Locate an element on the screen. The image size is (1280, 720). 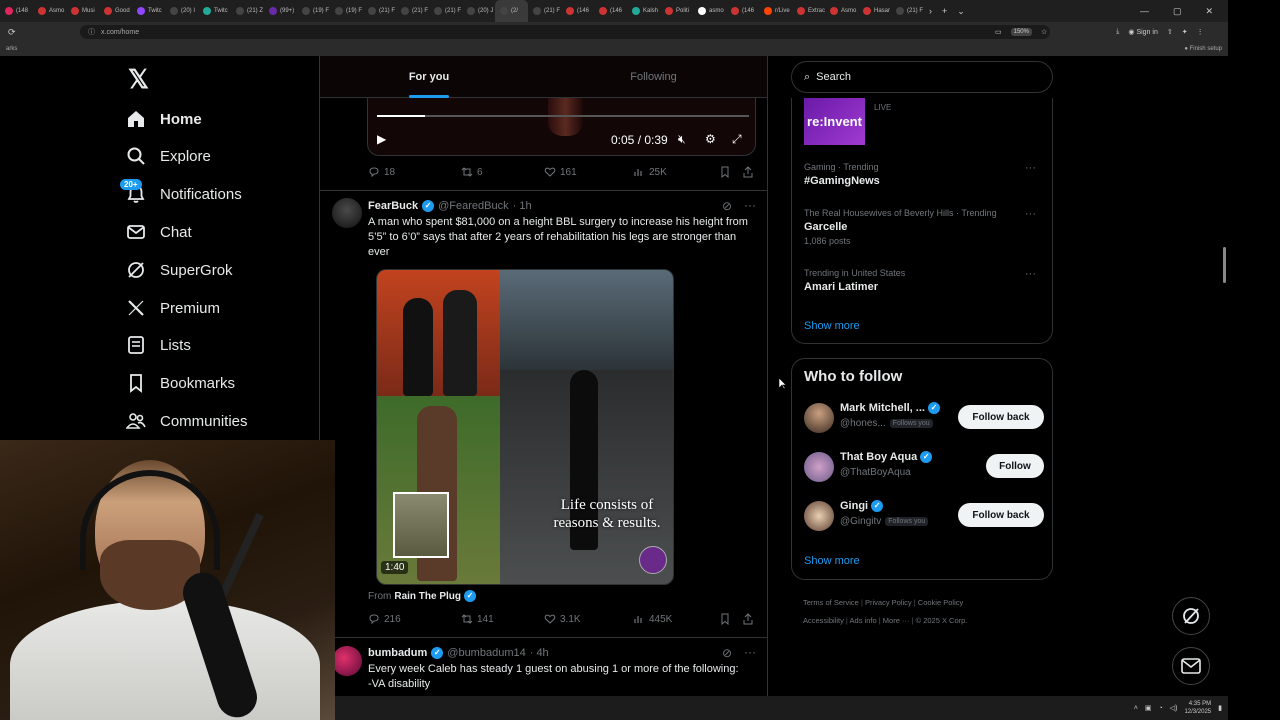
footer-link: Ads info is located at coordinates (863, 620).